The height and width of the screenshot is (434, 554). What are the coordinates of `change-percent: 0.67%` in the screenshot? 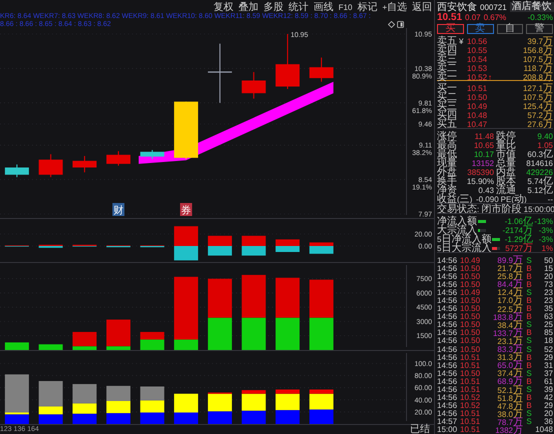 It's located at (495, 17).